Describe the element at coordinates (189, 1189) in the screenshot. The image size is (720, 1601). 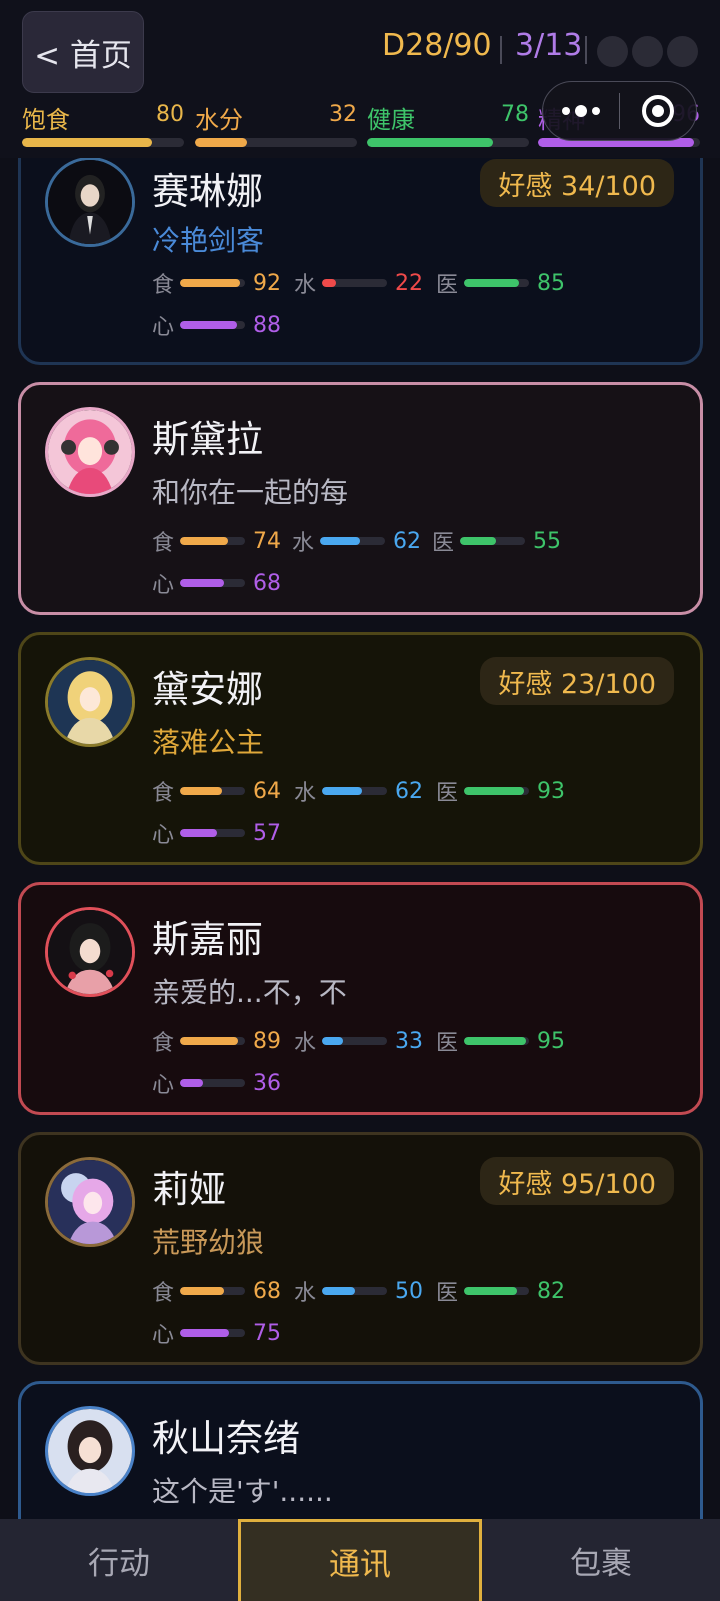
I see `character-name: 莉娅` at that location.